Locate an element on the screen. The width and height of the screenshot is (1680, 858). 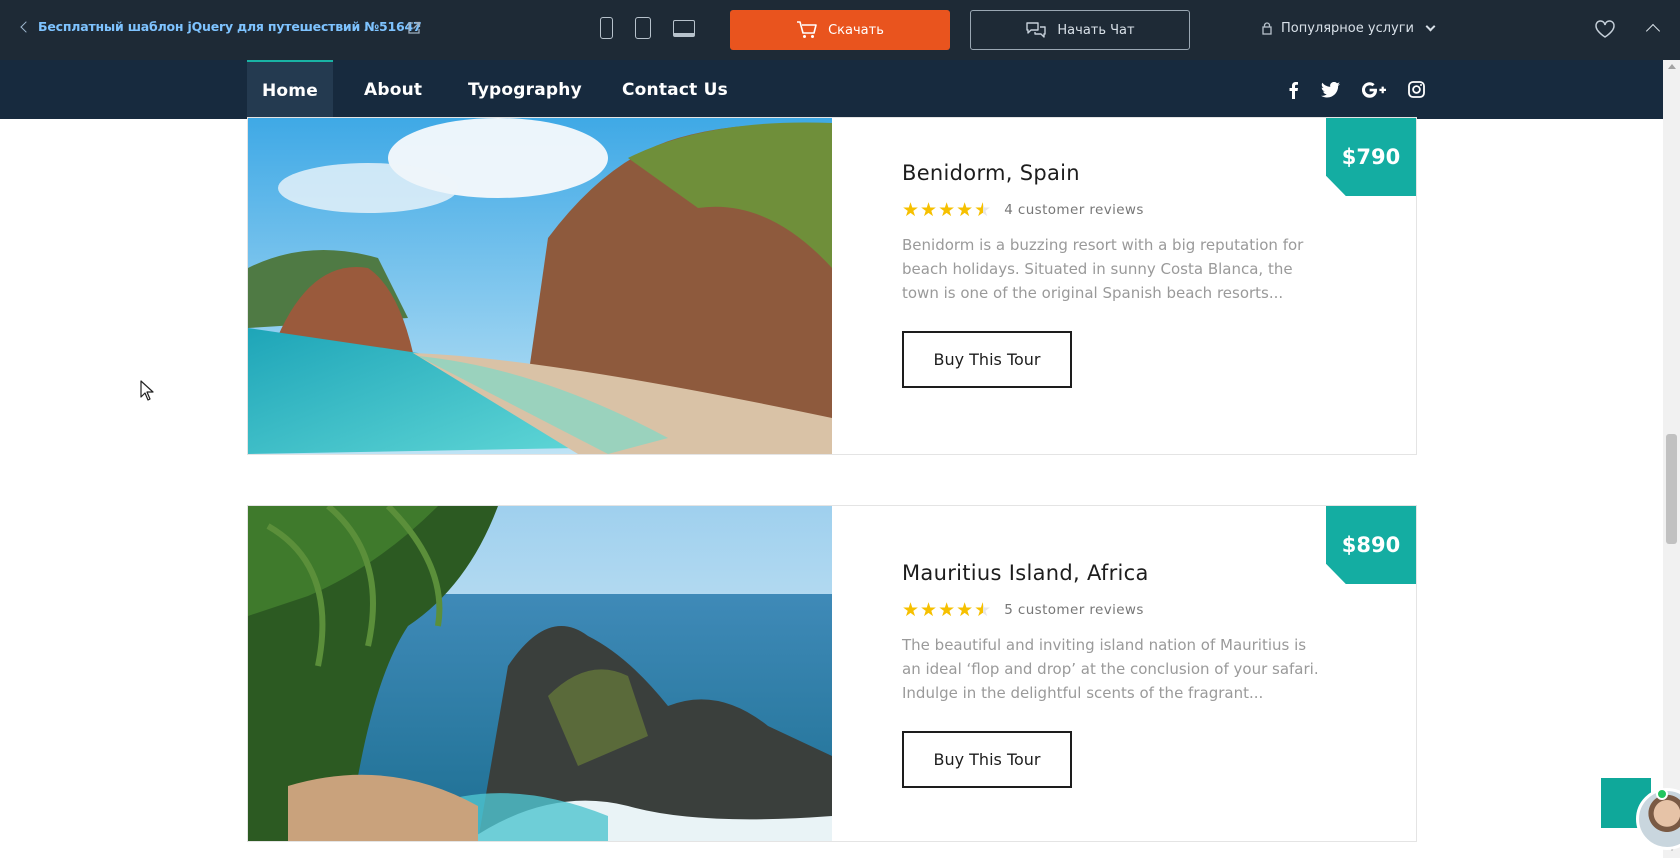
google-plus-icon is located at coordinates (1374, 89).